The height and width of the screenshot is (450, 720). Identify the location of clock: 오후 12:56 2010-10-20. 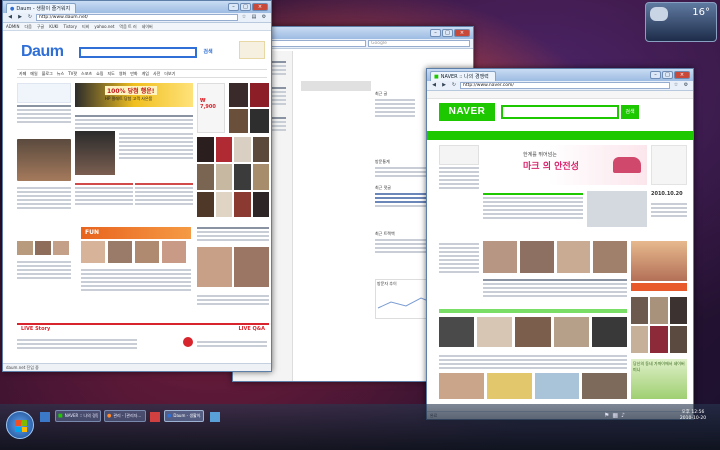
(693, 416).